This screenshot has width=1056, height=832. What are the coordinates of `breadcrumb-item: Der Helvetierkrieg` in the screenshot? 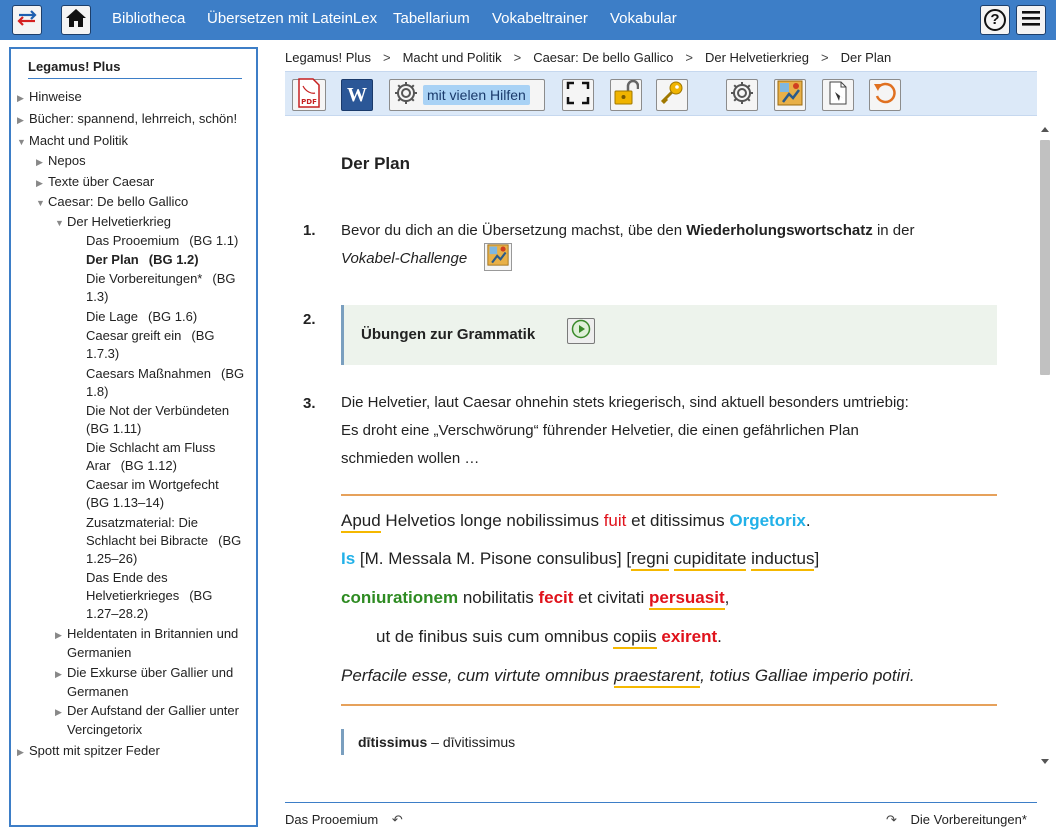 It's located at (757, 57).